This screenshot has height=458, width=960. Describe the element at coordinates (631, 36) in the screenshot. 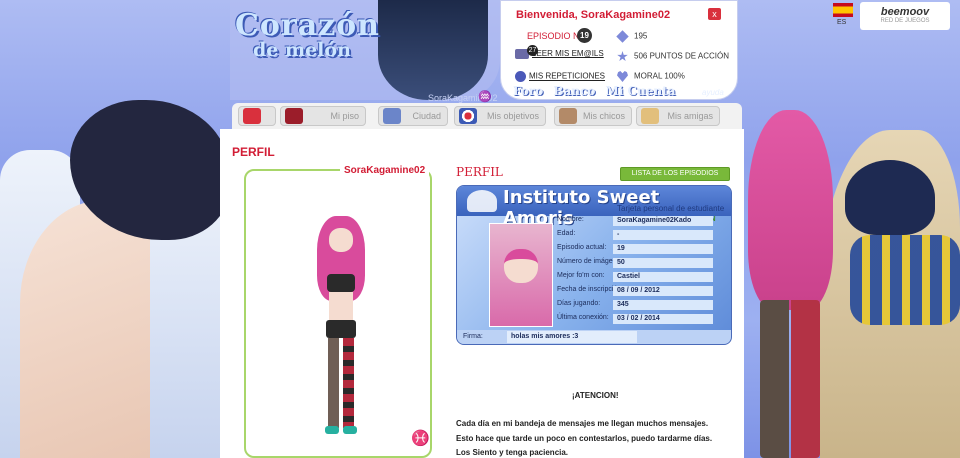

I see `diamonds-stat: 195` at that location.